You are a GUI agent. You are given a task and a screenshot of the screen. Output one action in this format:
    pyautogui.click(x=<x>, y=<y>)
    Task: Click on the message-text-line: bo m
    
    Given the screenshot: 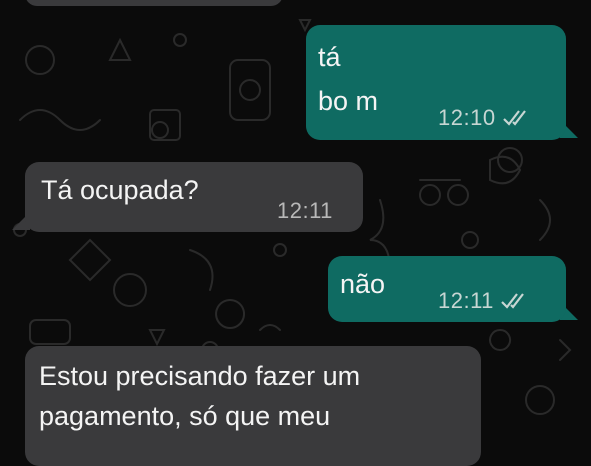 What is the action you would take?
    pyautogui.click(x=348, y=101)
    